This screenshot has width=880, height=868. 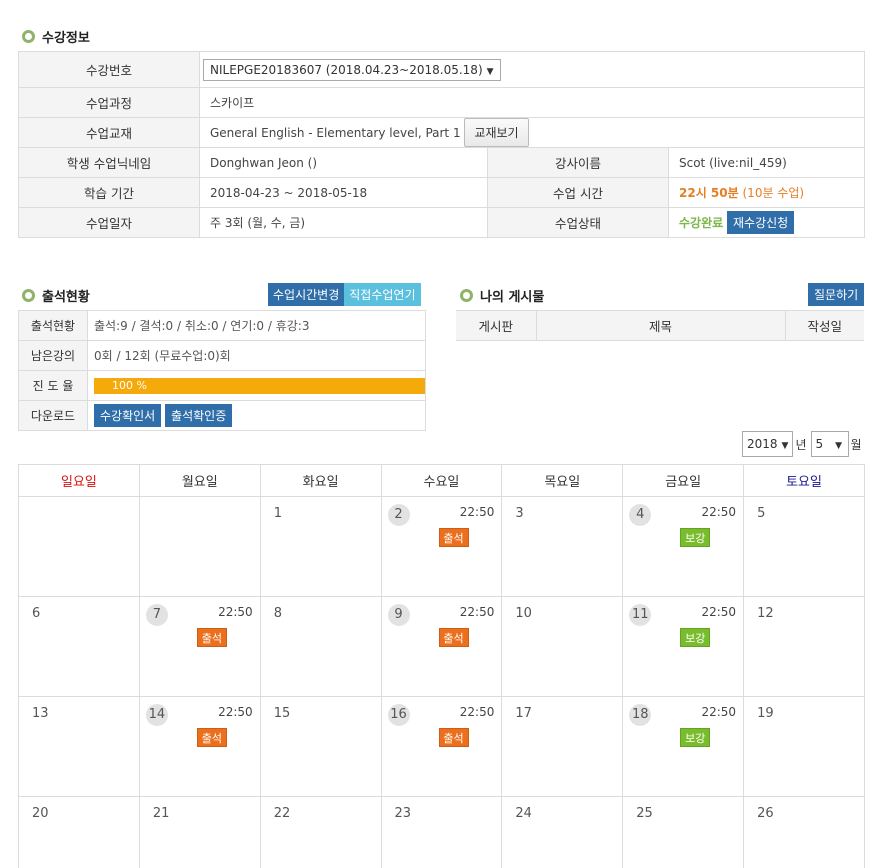 I want to click on teacher-label: 강사이름, so click(x=578, y=162).